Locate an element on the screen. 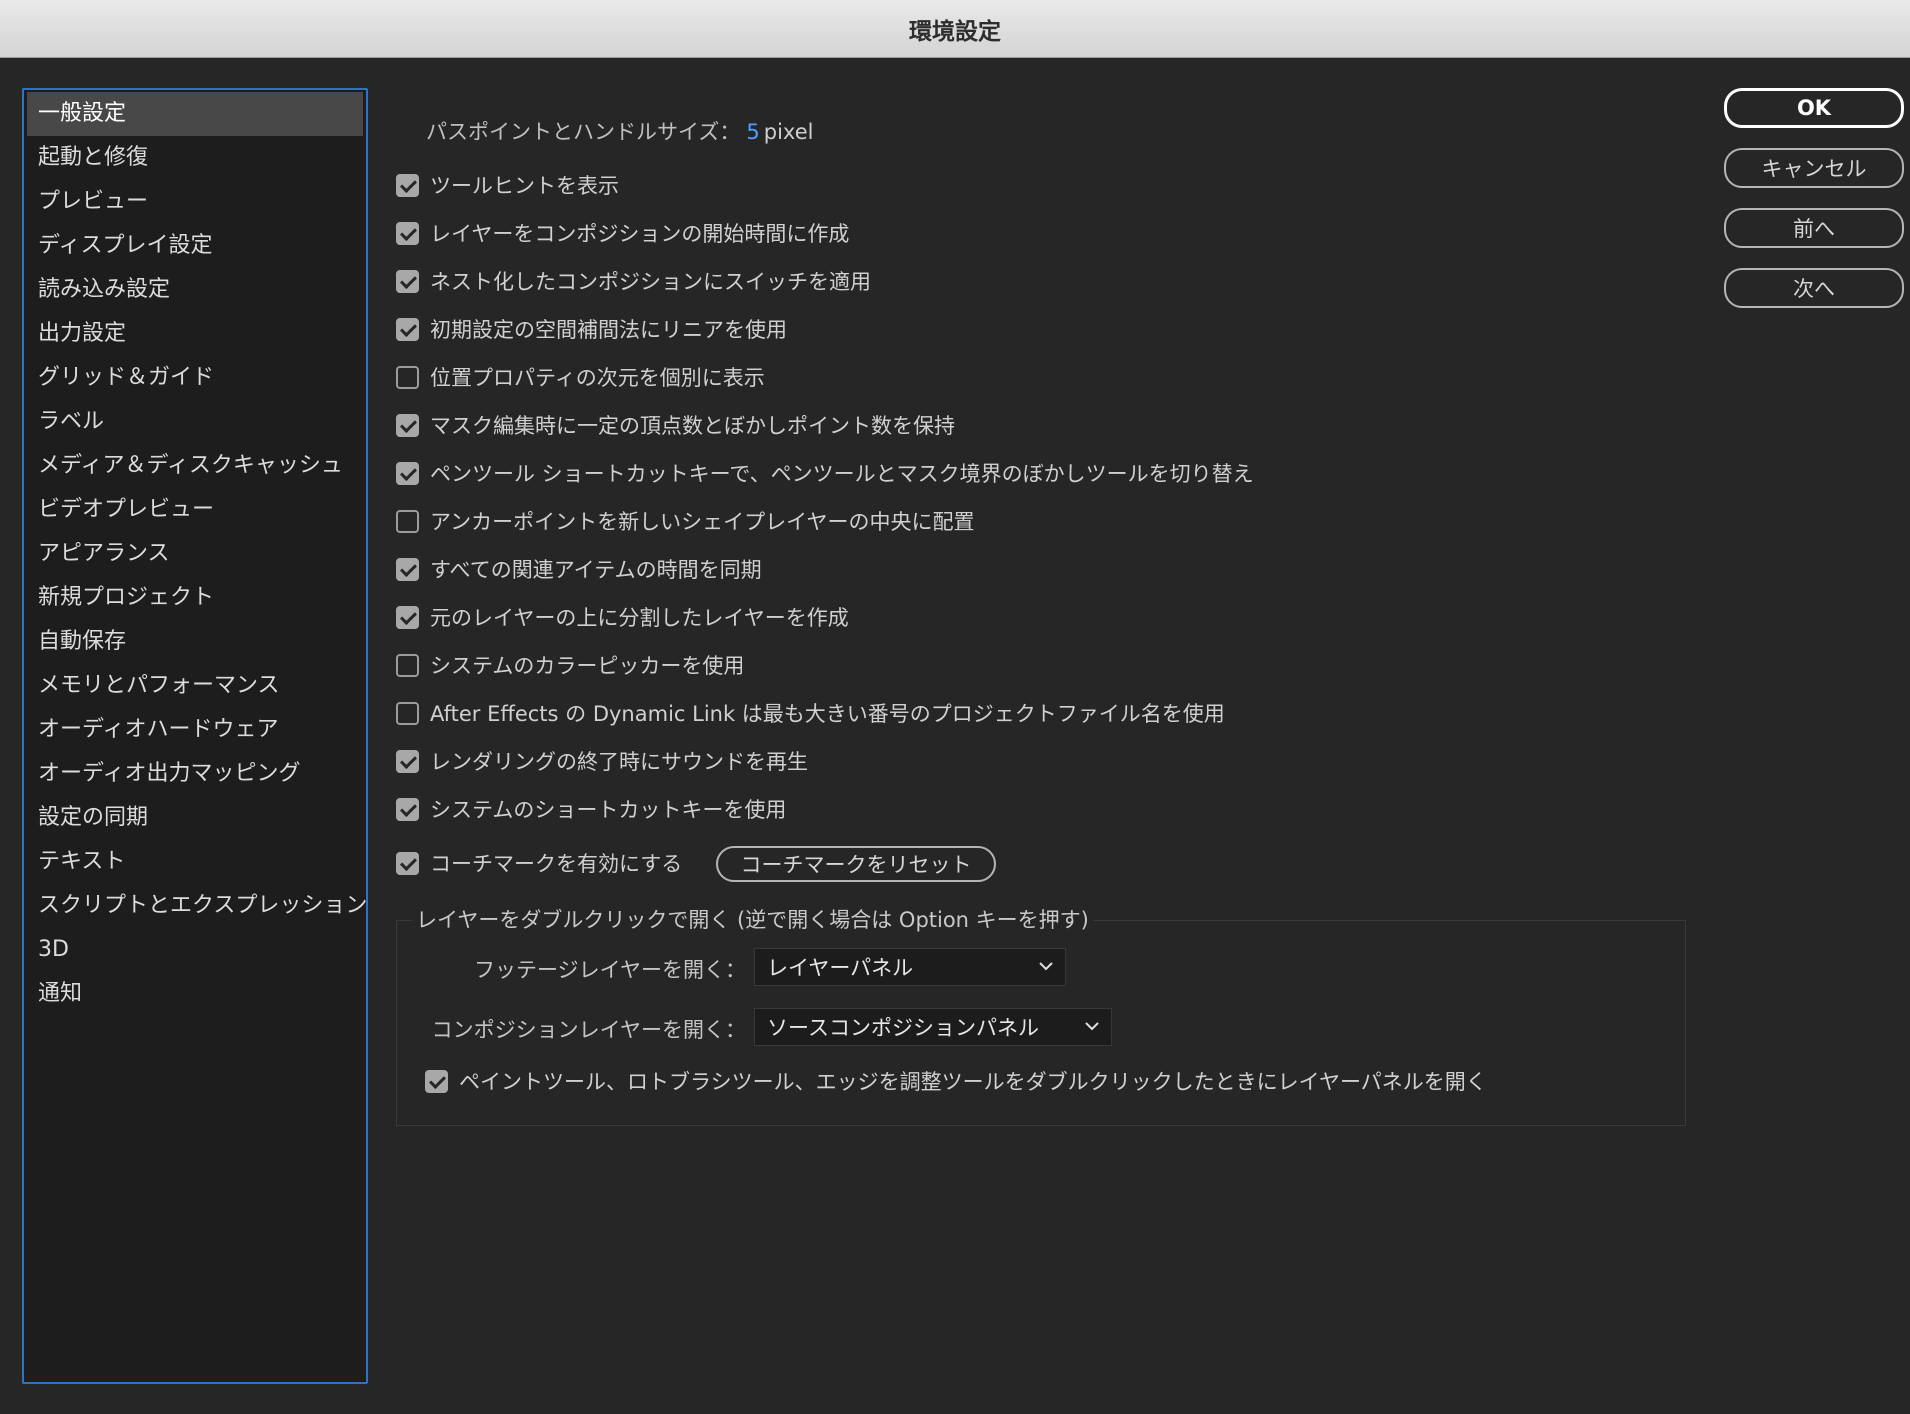 The width and height of the screenshot is (1910, 1414). path-point-size-label: パスポイントとハンドルサイズ： is located at coordinates (583, 132).